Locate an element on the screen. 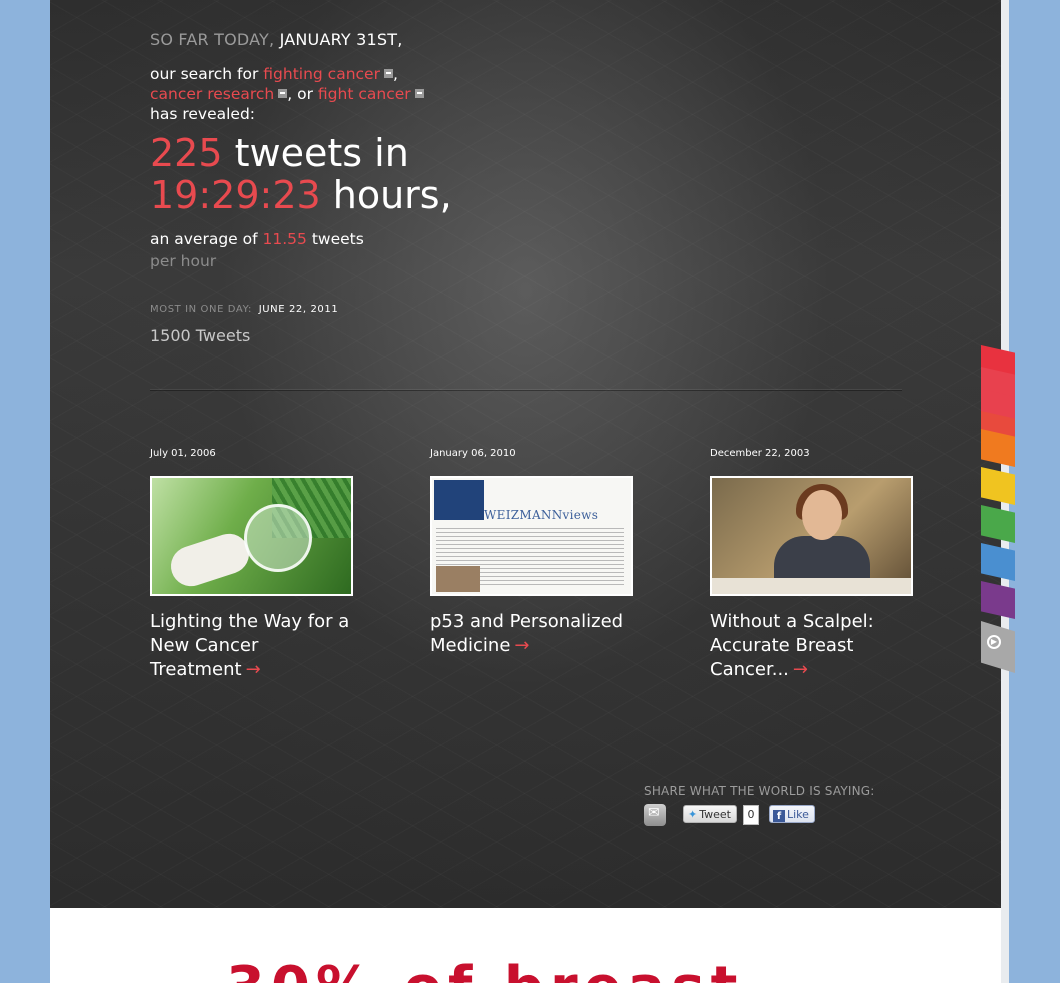 This screenshot has height=983, width=1060. average-rate: an average of 11.55 tweets per hour is located at coordinates (300, 250).